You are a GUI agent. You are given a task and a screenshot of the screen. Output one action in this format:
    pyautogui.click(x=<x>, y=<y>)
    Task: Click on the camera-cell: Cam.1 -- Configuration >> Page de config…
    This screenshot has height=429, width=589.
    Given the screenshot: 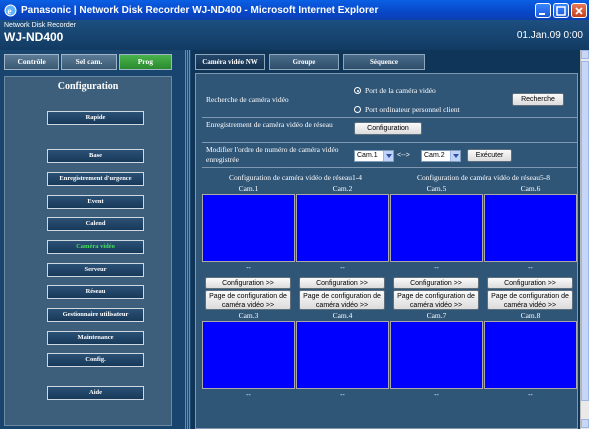 What is the action you would take?
    pyautogui.click(x=248, y=247)
    